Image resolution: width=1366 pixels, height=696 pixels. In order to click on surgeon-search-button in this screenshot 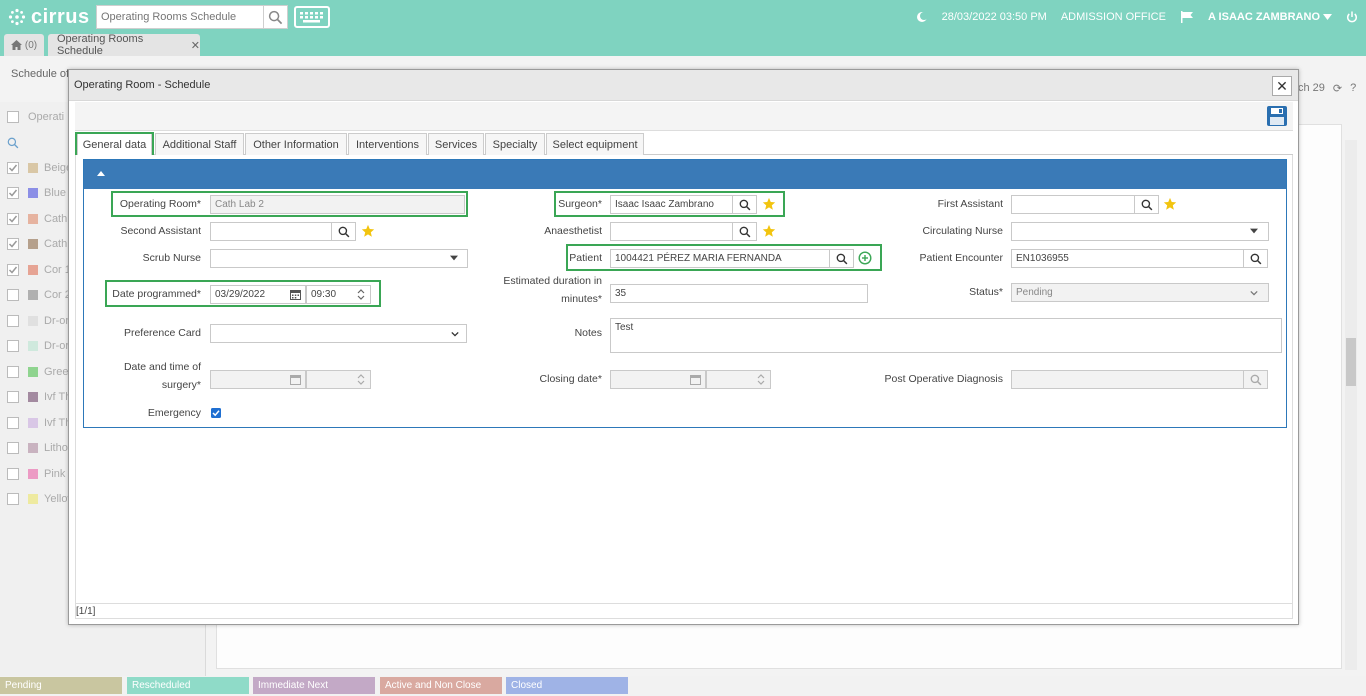, I will do `click(744, 204)`.